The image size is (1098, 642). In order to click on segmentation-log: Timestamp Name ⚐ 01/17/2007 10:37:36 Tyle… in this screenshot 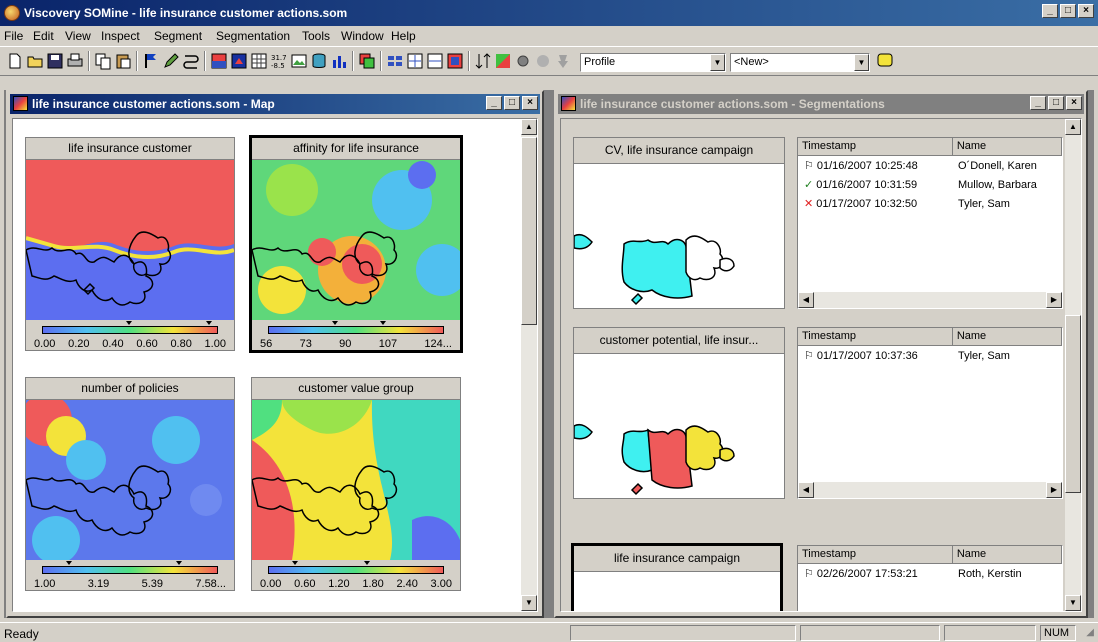, I will do `click(930, 413)`.